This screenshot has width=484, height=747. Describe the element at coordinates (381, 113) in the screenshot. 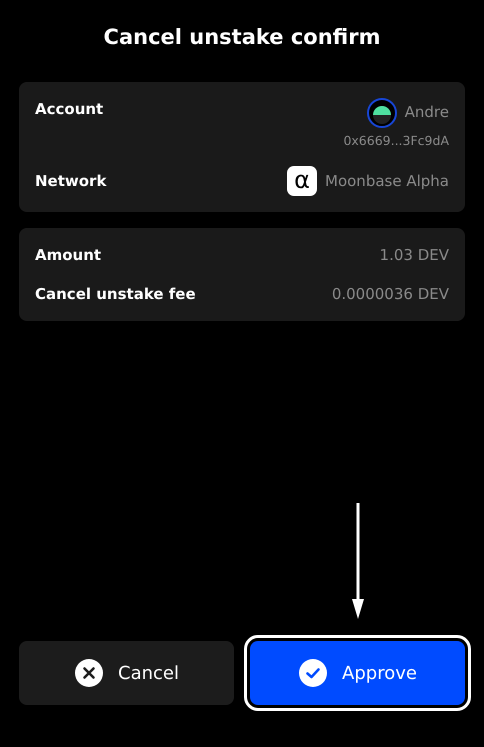

I see `avatar-icon` at that location.